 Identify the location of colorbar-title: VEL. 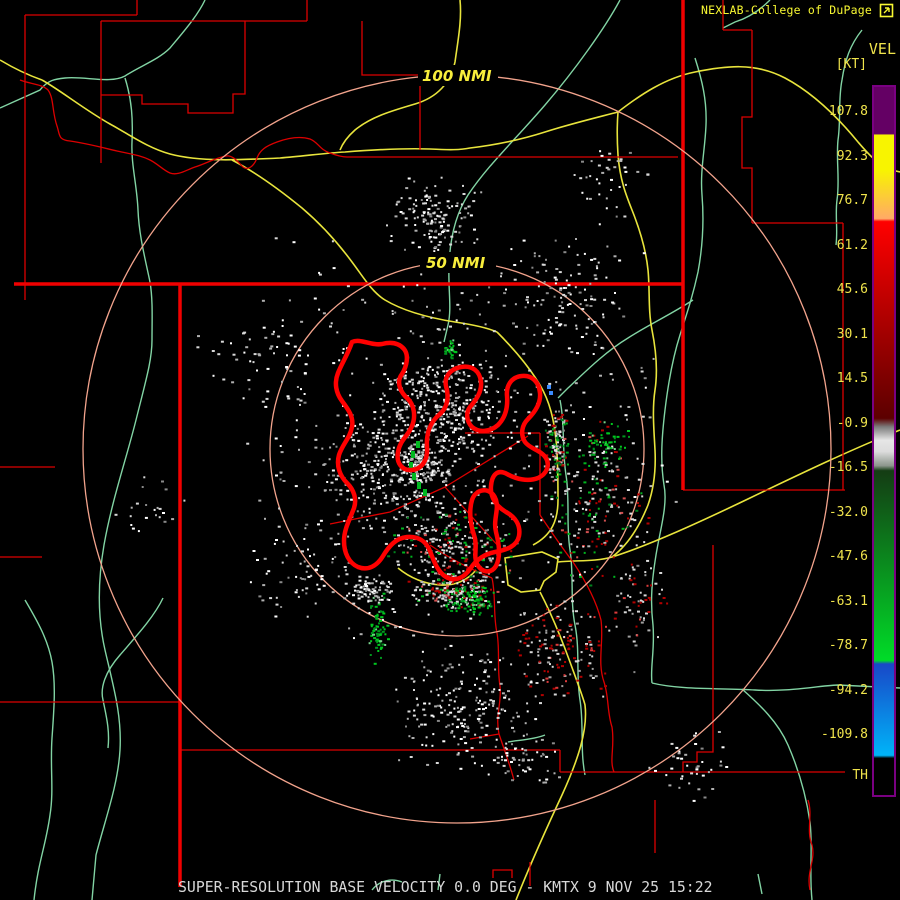
(882, 49).